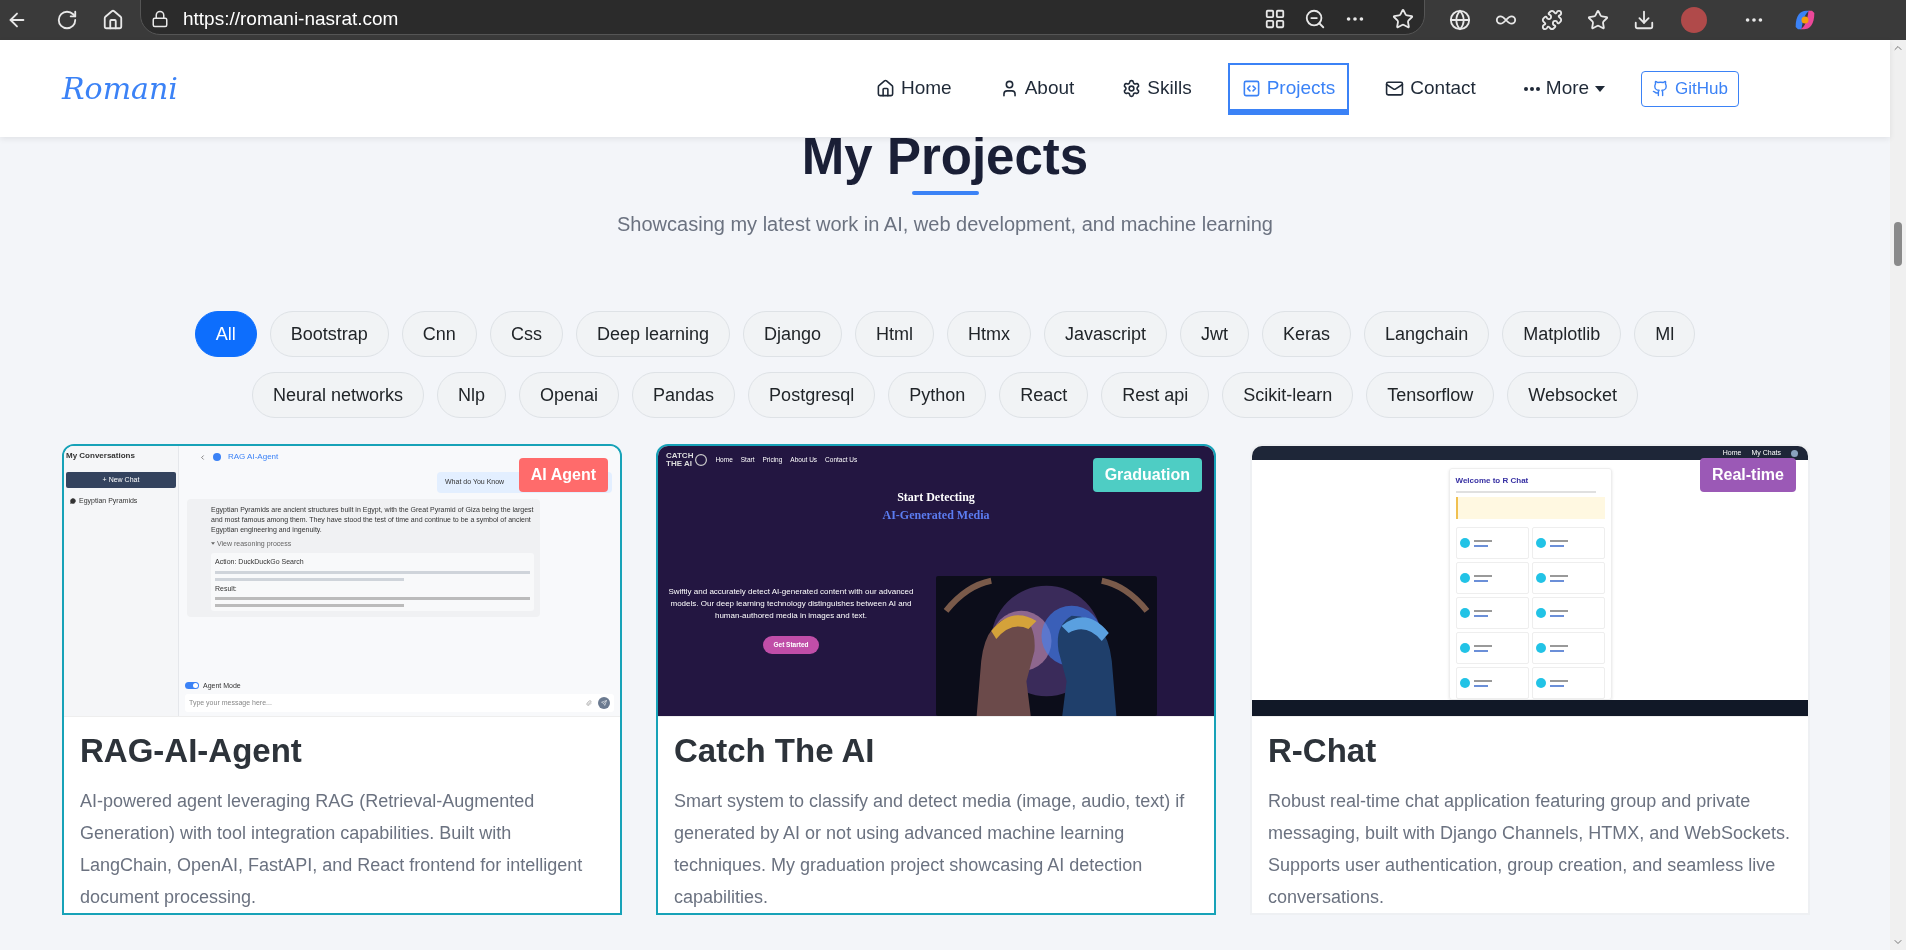 Image resolution: width=1906 pixels, height=950 pixels. I want to click on github-icon, so click(1661, 88).